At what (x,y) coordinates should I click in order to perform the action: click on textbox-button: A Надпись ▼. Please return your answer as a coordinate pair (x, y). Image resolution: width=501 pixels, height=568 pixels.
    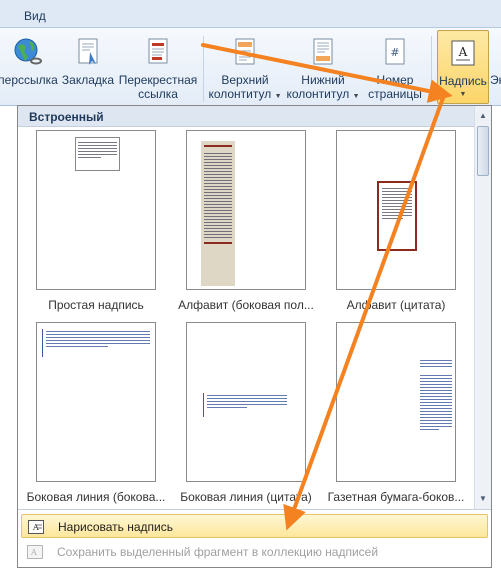
    Looking at the image, I should click on (463, 67).